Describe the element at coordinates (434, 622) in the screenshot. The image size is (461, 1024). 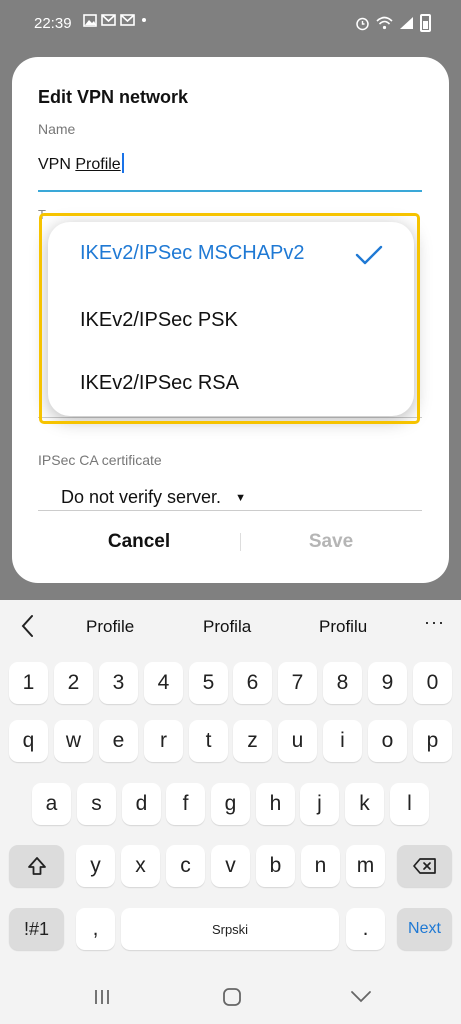
I see `more-options-icon: ···` at that location.